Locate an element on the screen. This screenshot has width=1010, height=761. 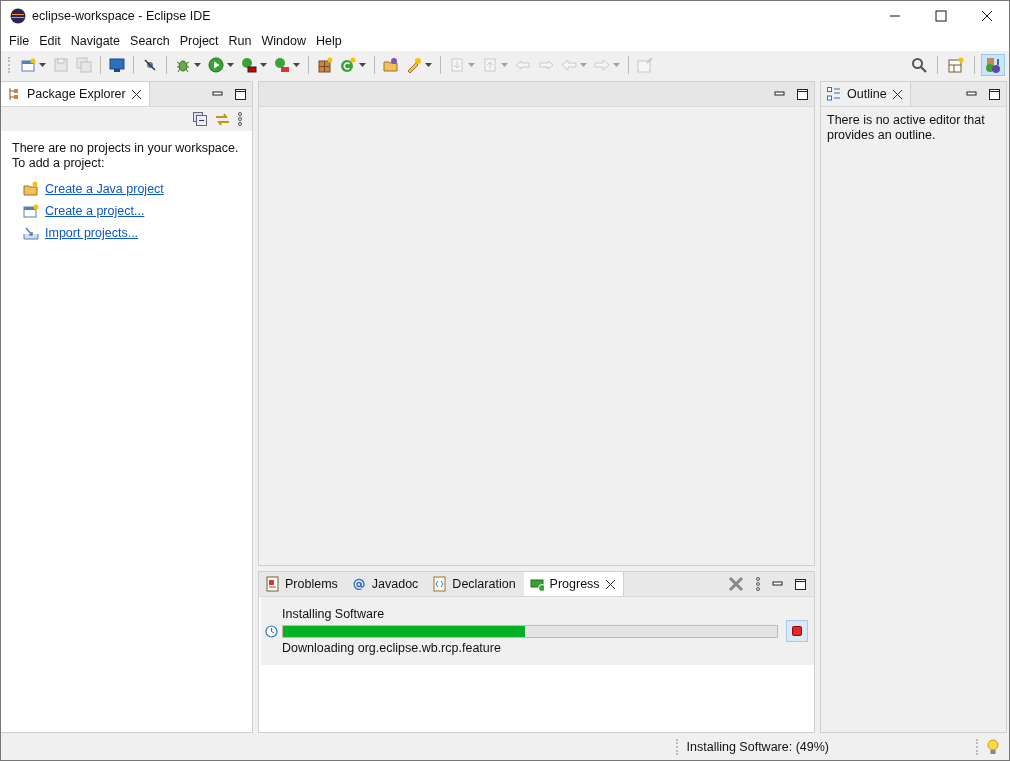
class-icon is located at coordinates (348, 65).